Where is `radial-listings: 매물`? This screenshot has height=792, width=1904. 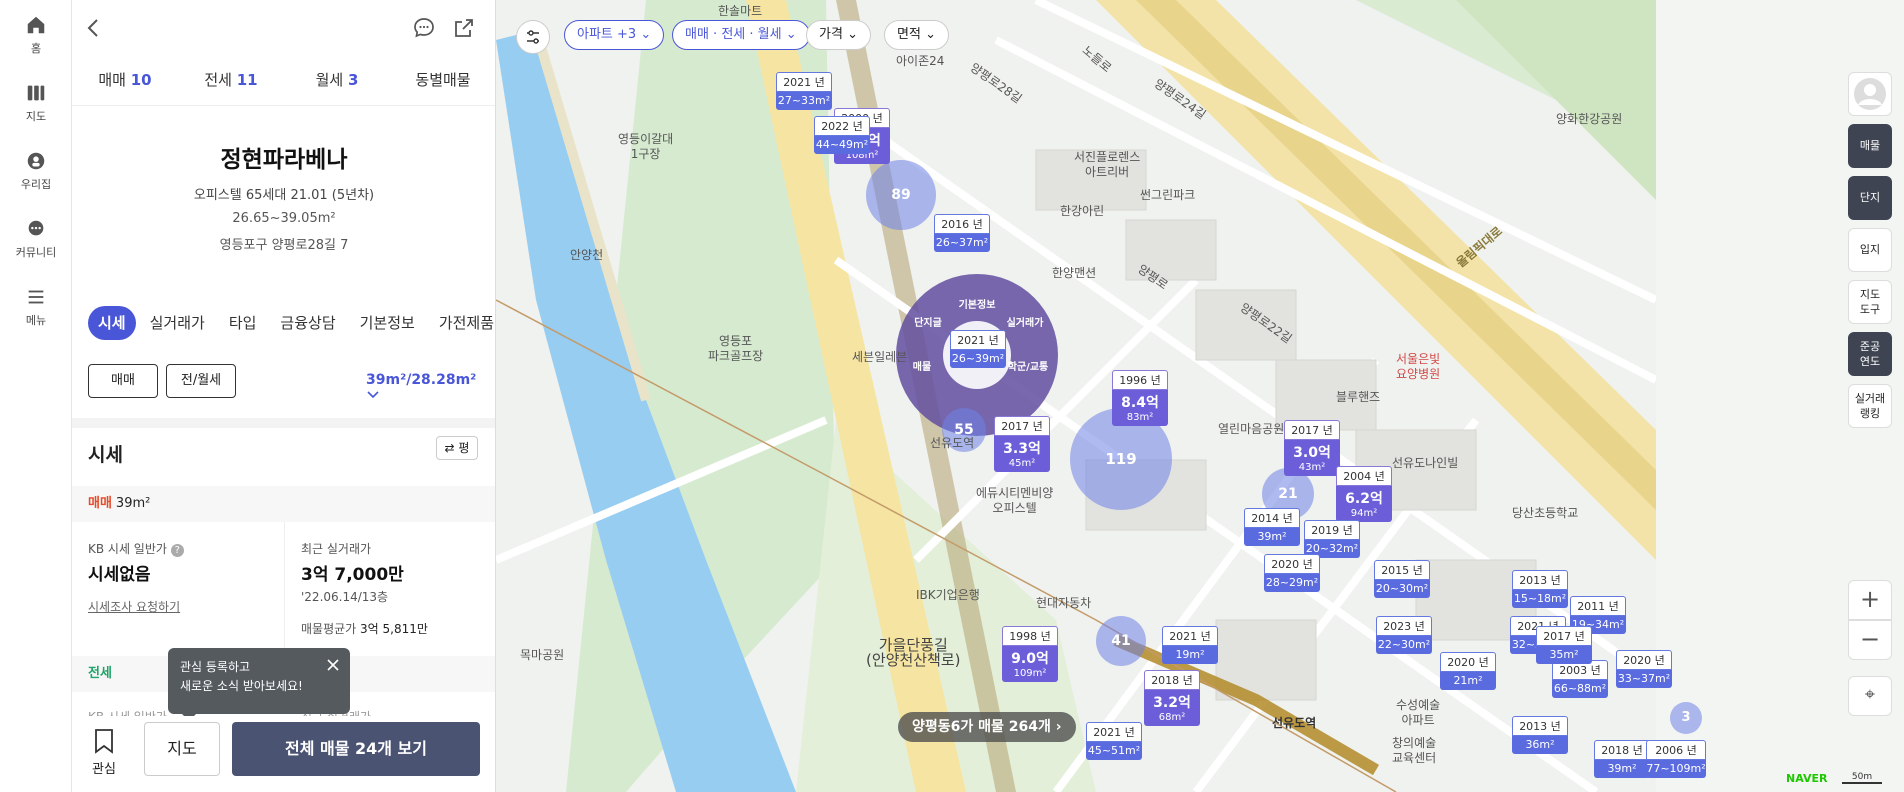
radial-listings: 매물 is located at coordinates (922, 365).